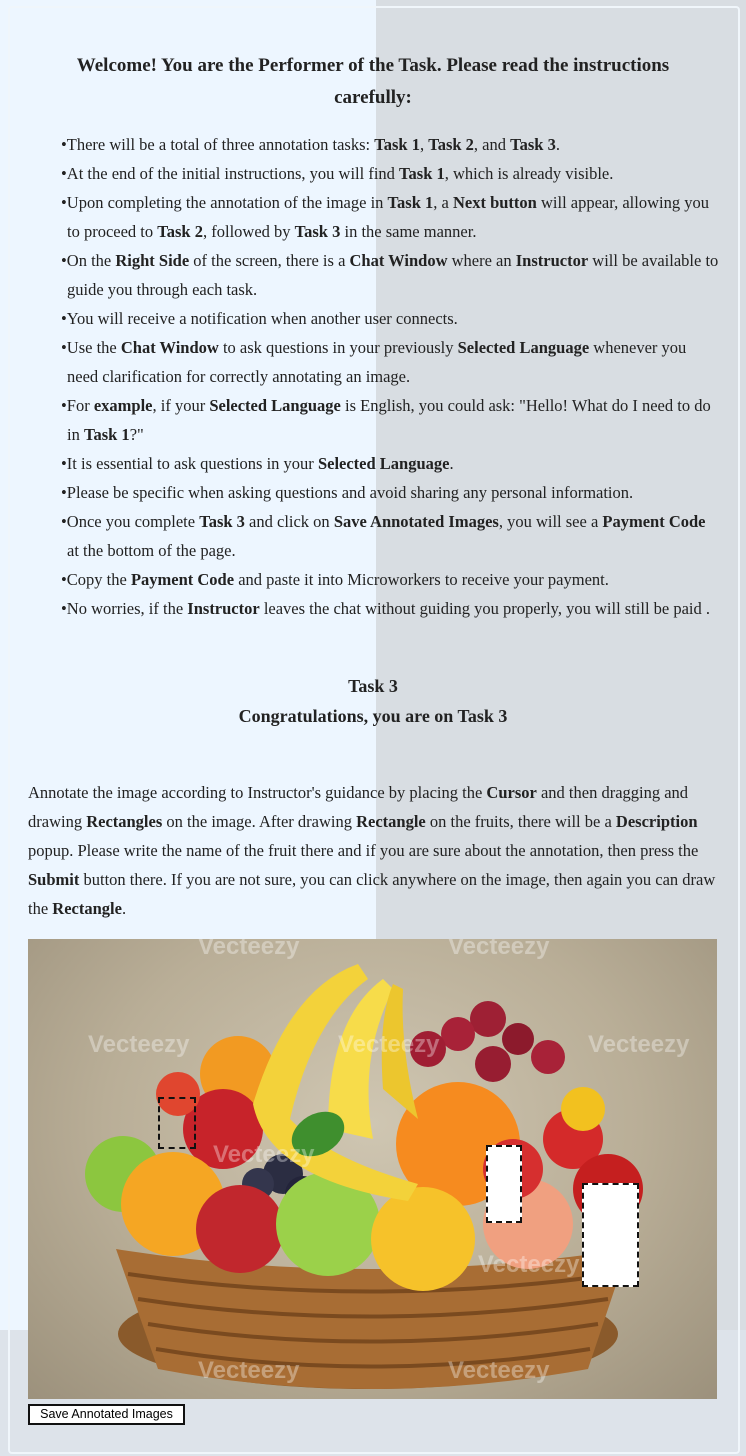  I want to click on instruction-bold-text: Right Side, so click(152, 260).